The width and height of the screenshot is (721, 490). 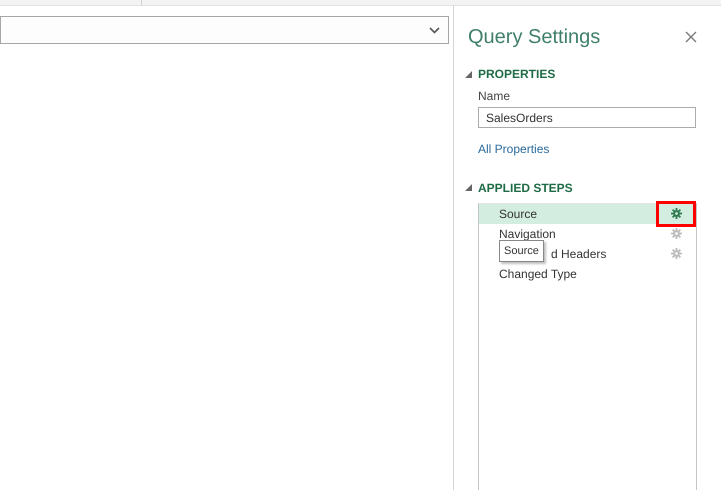 I want to click on name-field: SalesOrders, so click(x=587, y=117).